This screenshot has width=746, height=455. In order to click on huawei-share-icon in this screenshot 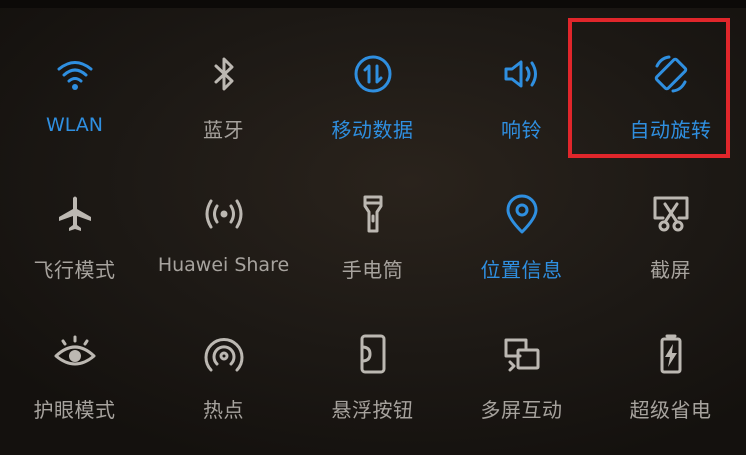, I will do `click(224, 214)`.